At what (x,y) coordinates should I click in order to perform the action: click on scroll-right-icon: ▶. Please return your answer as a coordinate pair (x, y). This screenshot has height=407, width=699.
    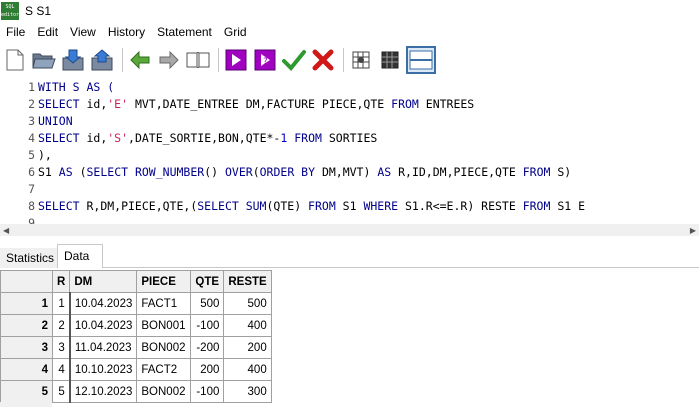
    Looking at the image, I should click on (693, 230).